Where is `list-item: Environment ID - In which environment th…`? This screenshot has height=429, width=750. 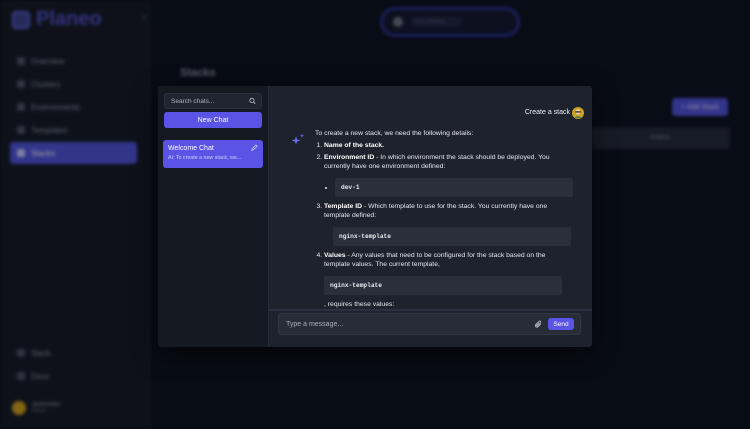
list-item: Environment ID - In which environment th… is located at coordinates (448, 175).